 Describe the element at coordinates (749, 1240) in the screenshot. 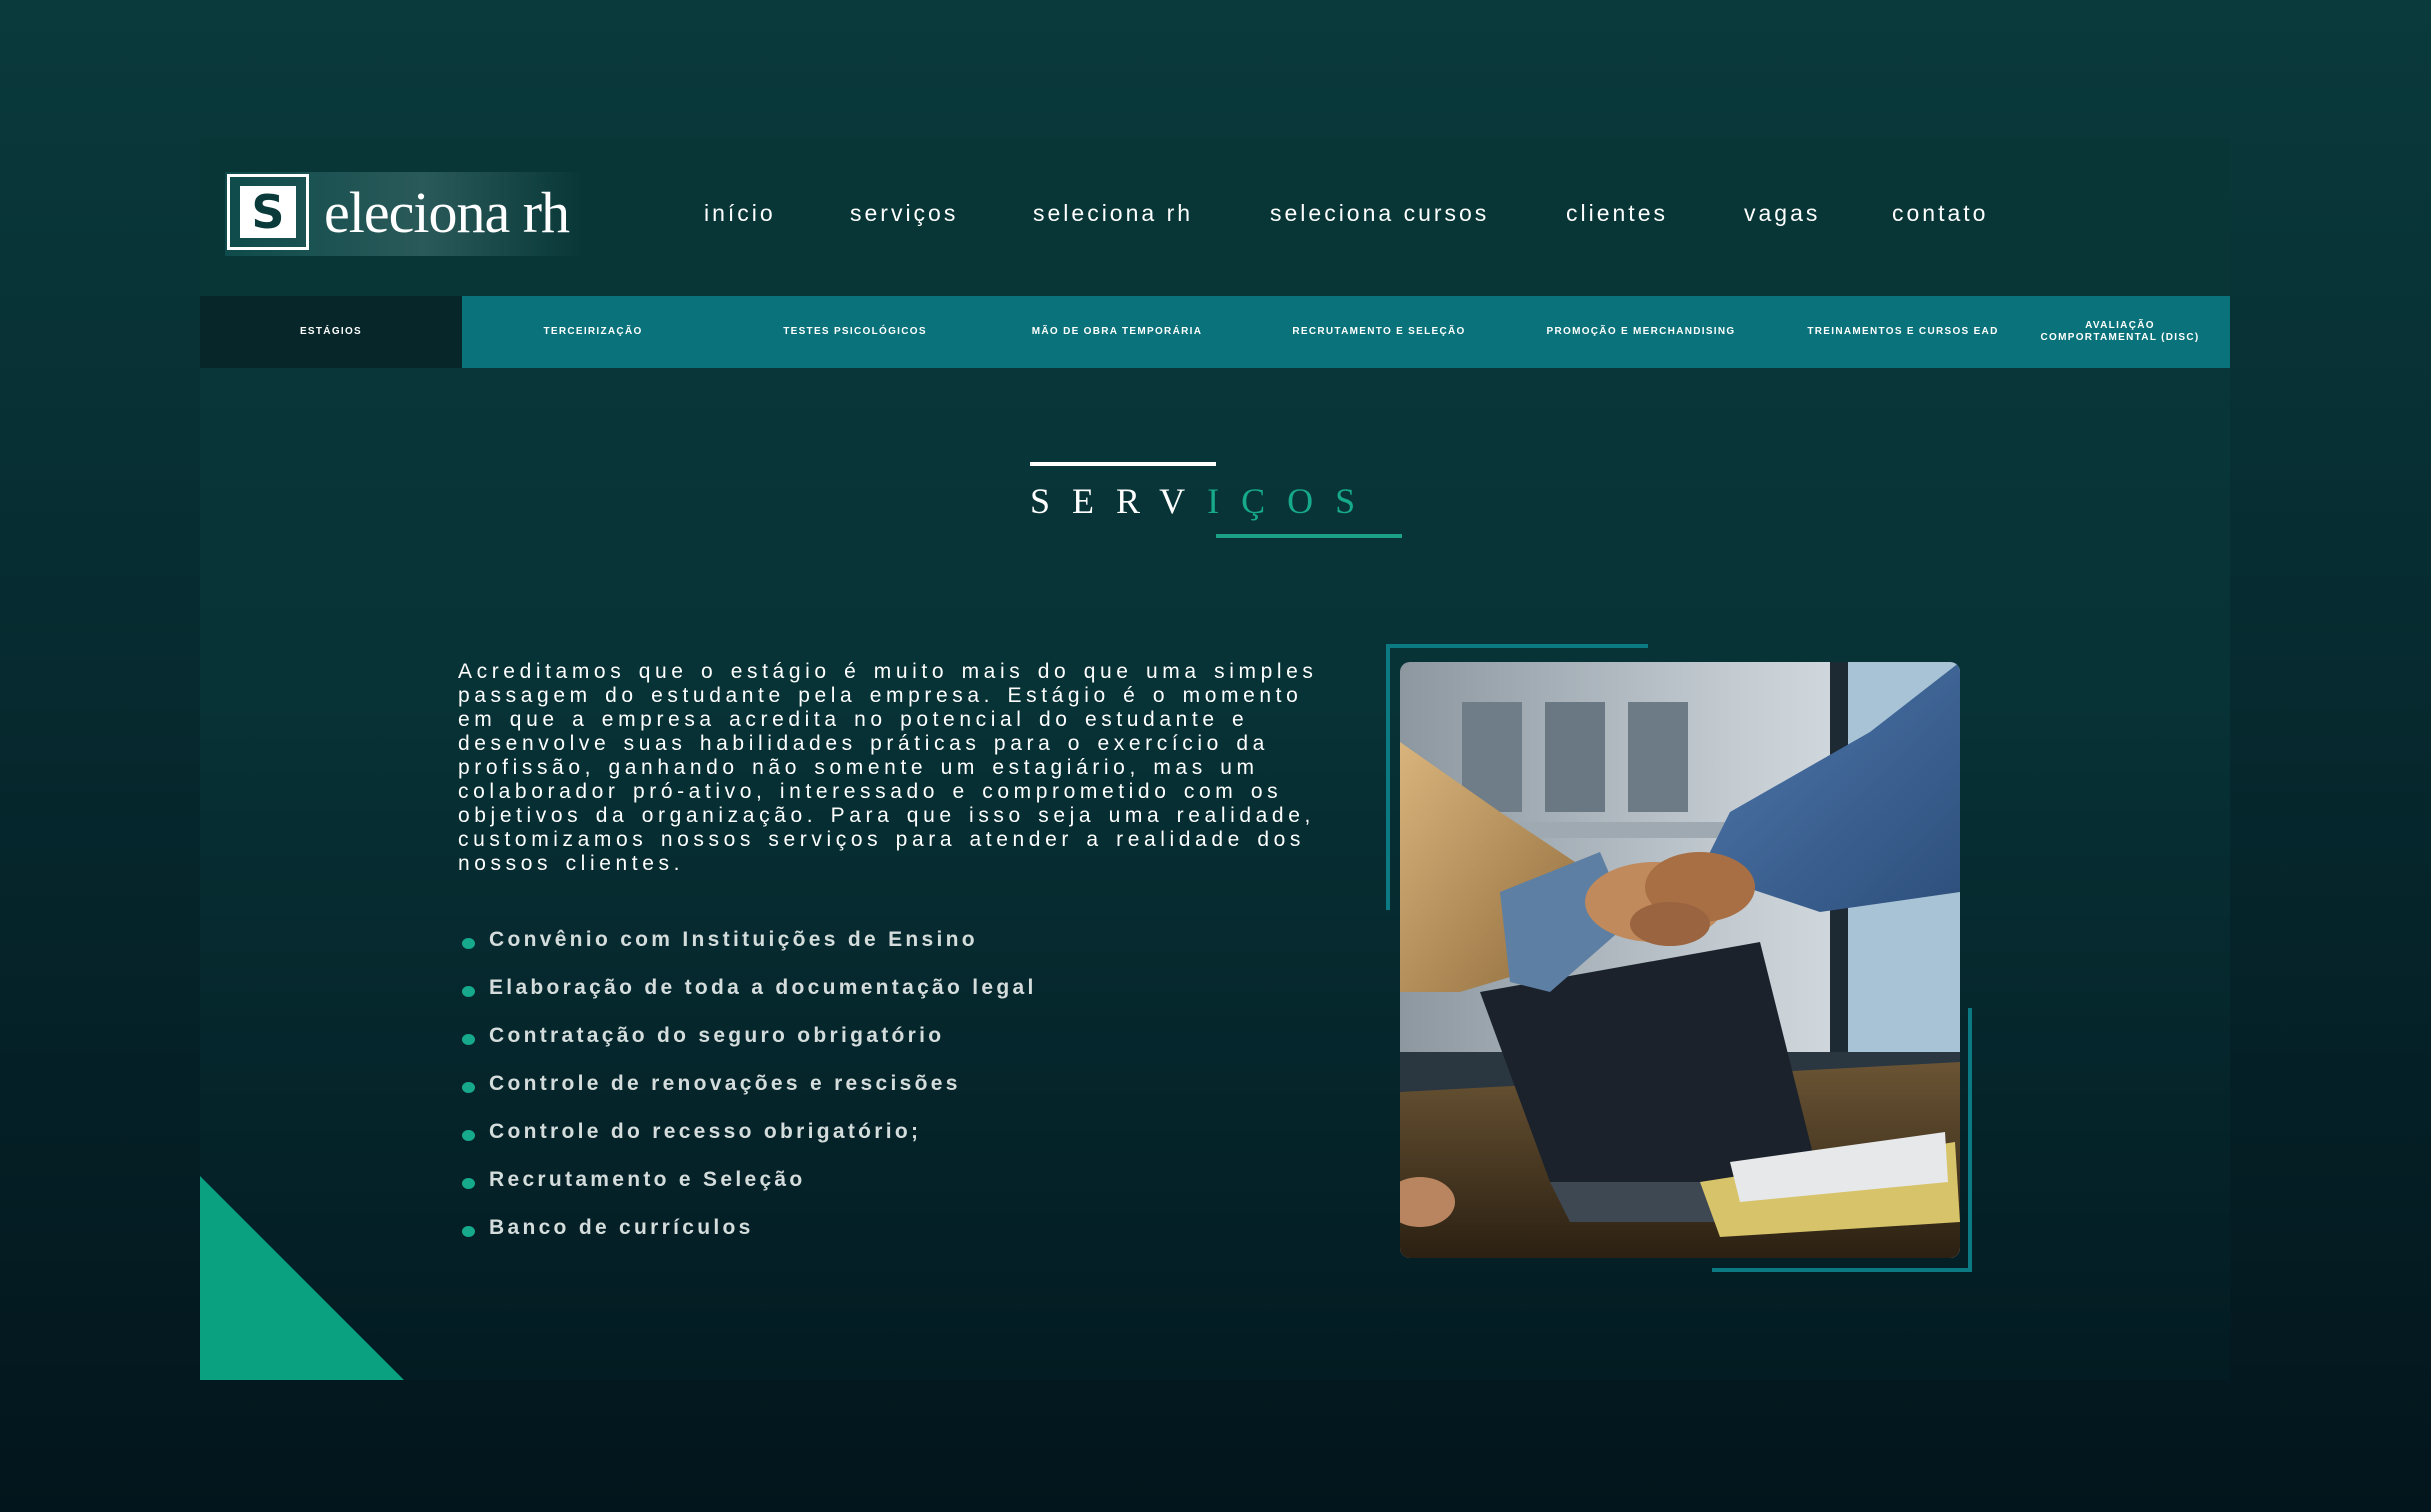

I see `list-item: Banco de currículos` at that location.